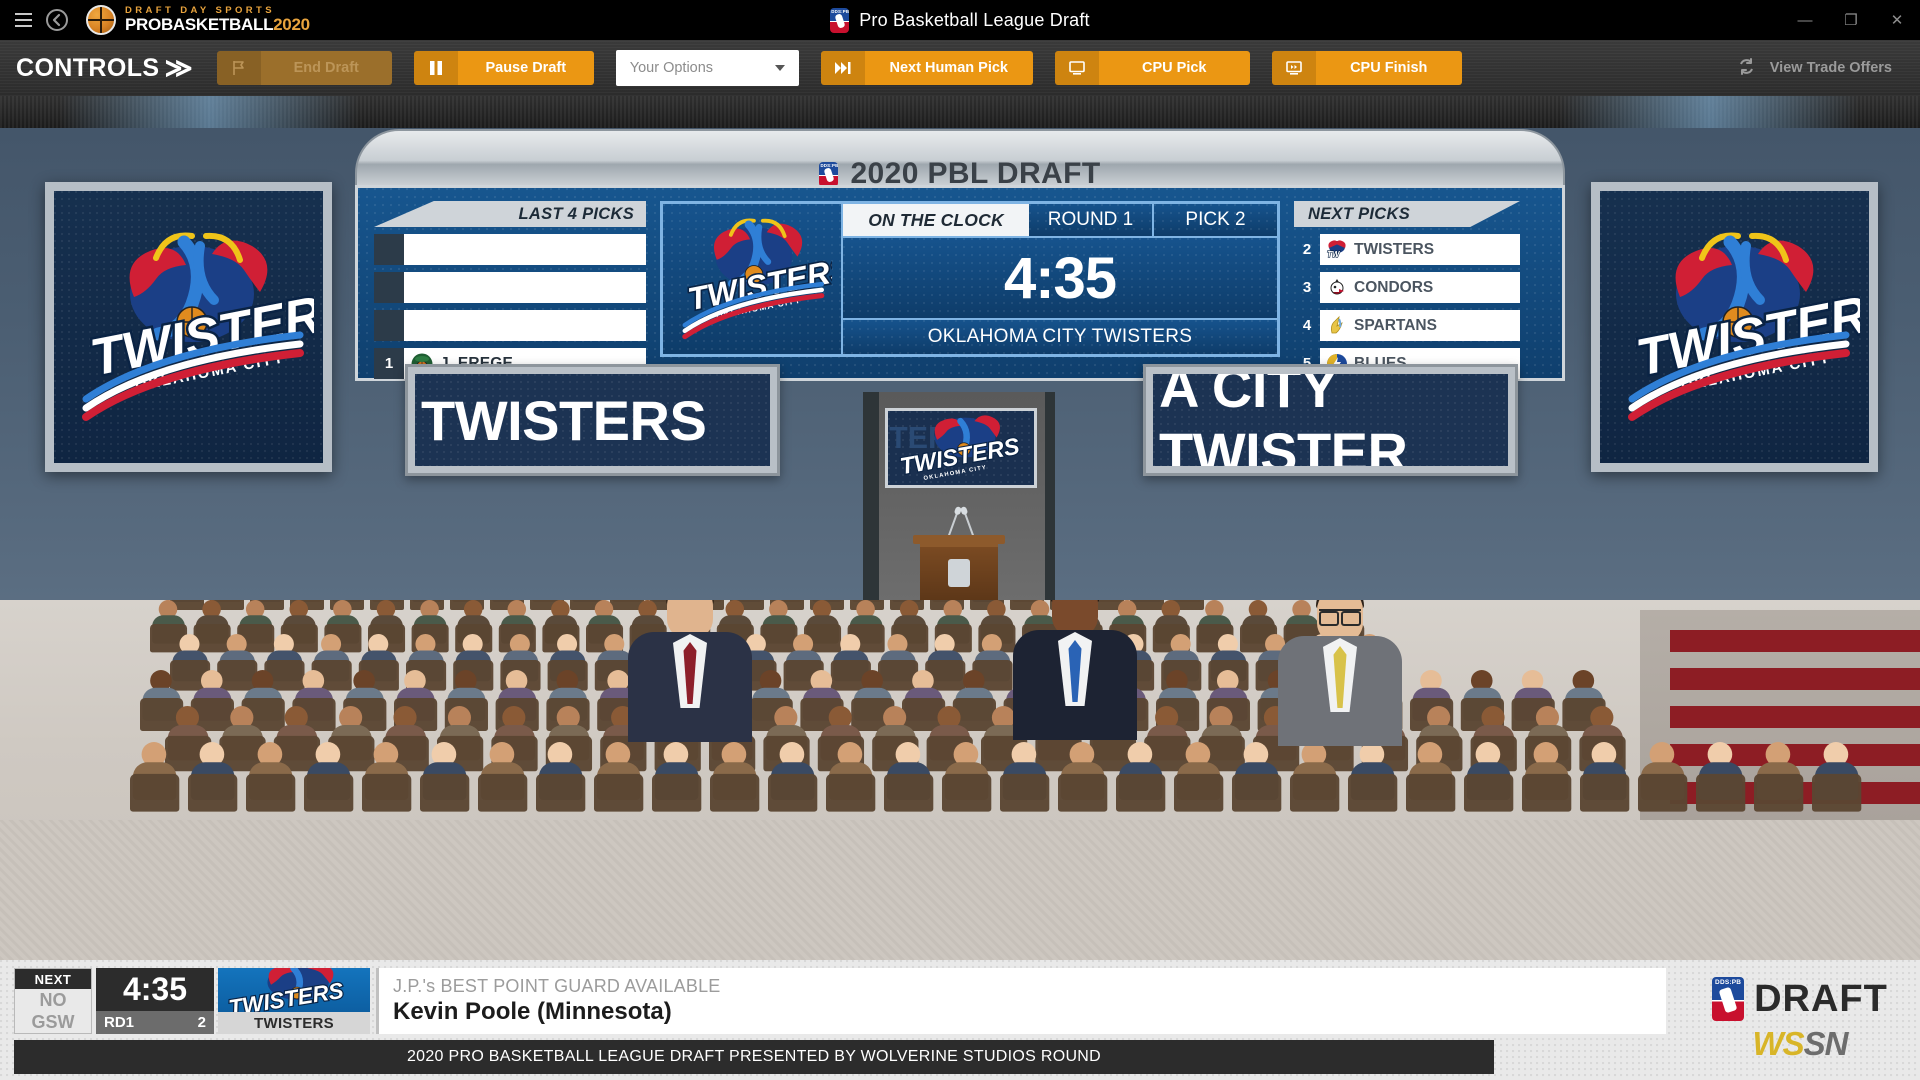 The height and width of the screenshot is (1080, 1920). Describe the element at coordinates (286, 990) in the screenshot. I see `twisters-logo-icon: TWISTERS` at that location.